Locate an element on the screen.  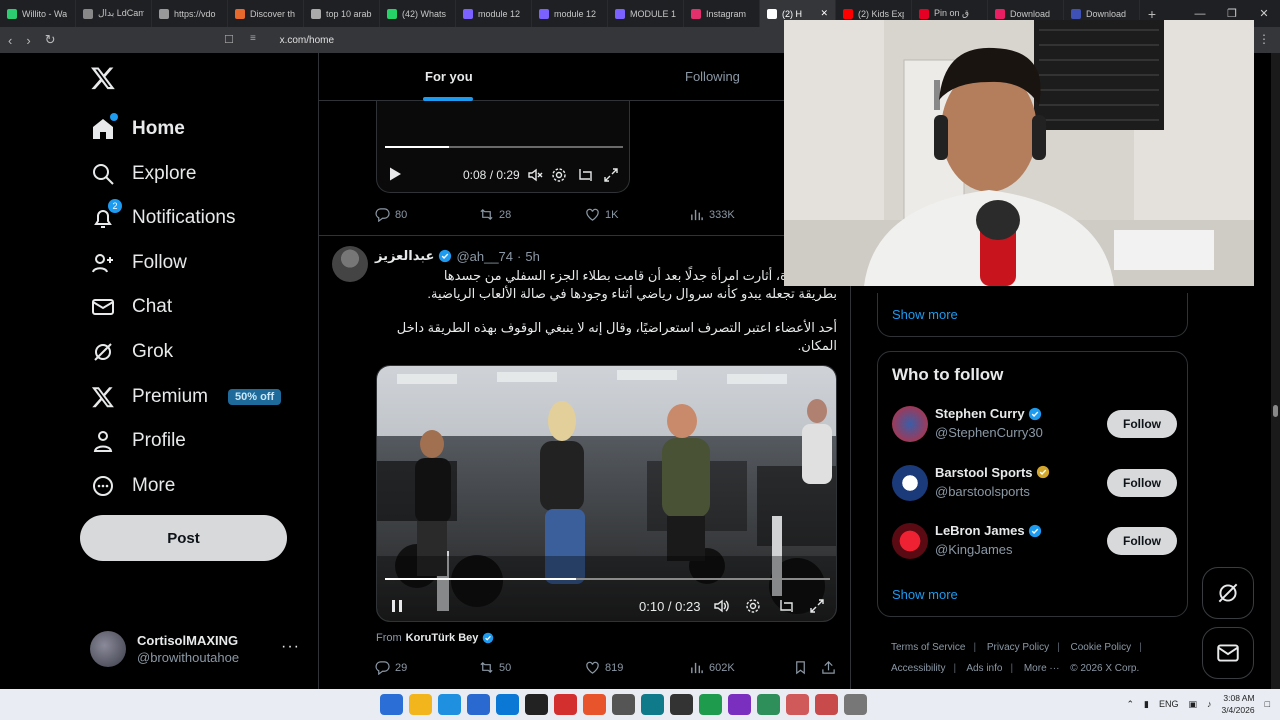
mic-icon: ▮ is located at coordinates (1146, 704).